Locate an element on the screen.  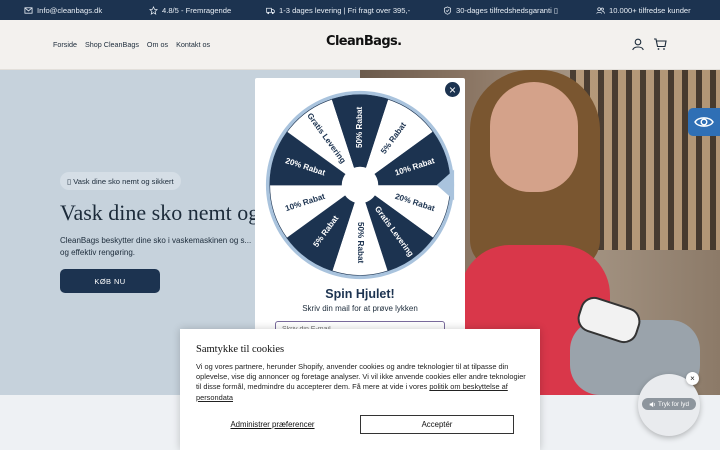
buy-now-button: KØB NU is located at coordinates (110, 281).